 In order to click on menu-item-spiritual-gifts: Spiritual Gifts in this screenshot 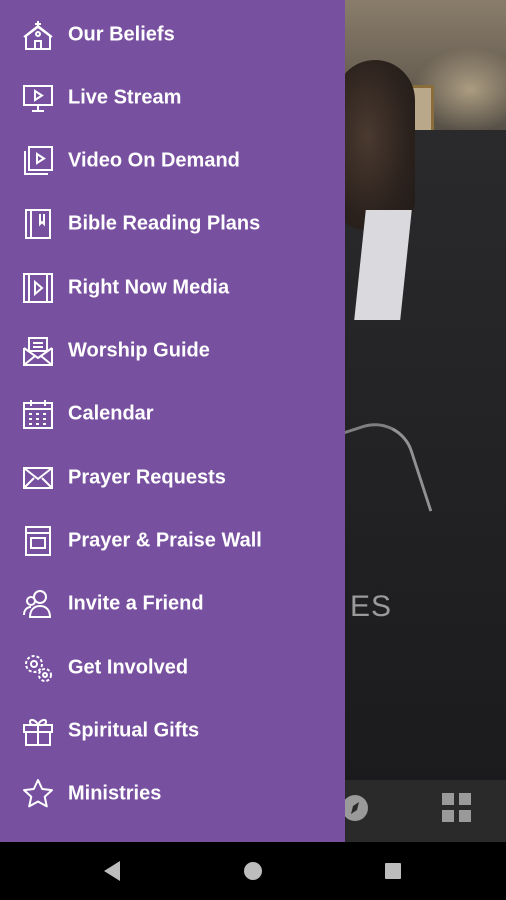, I will do `click(172, 730)`.